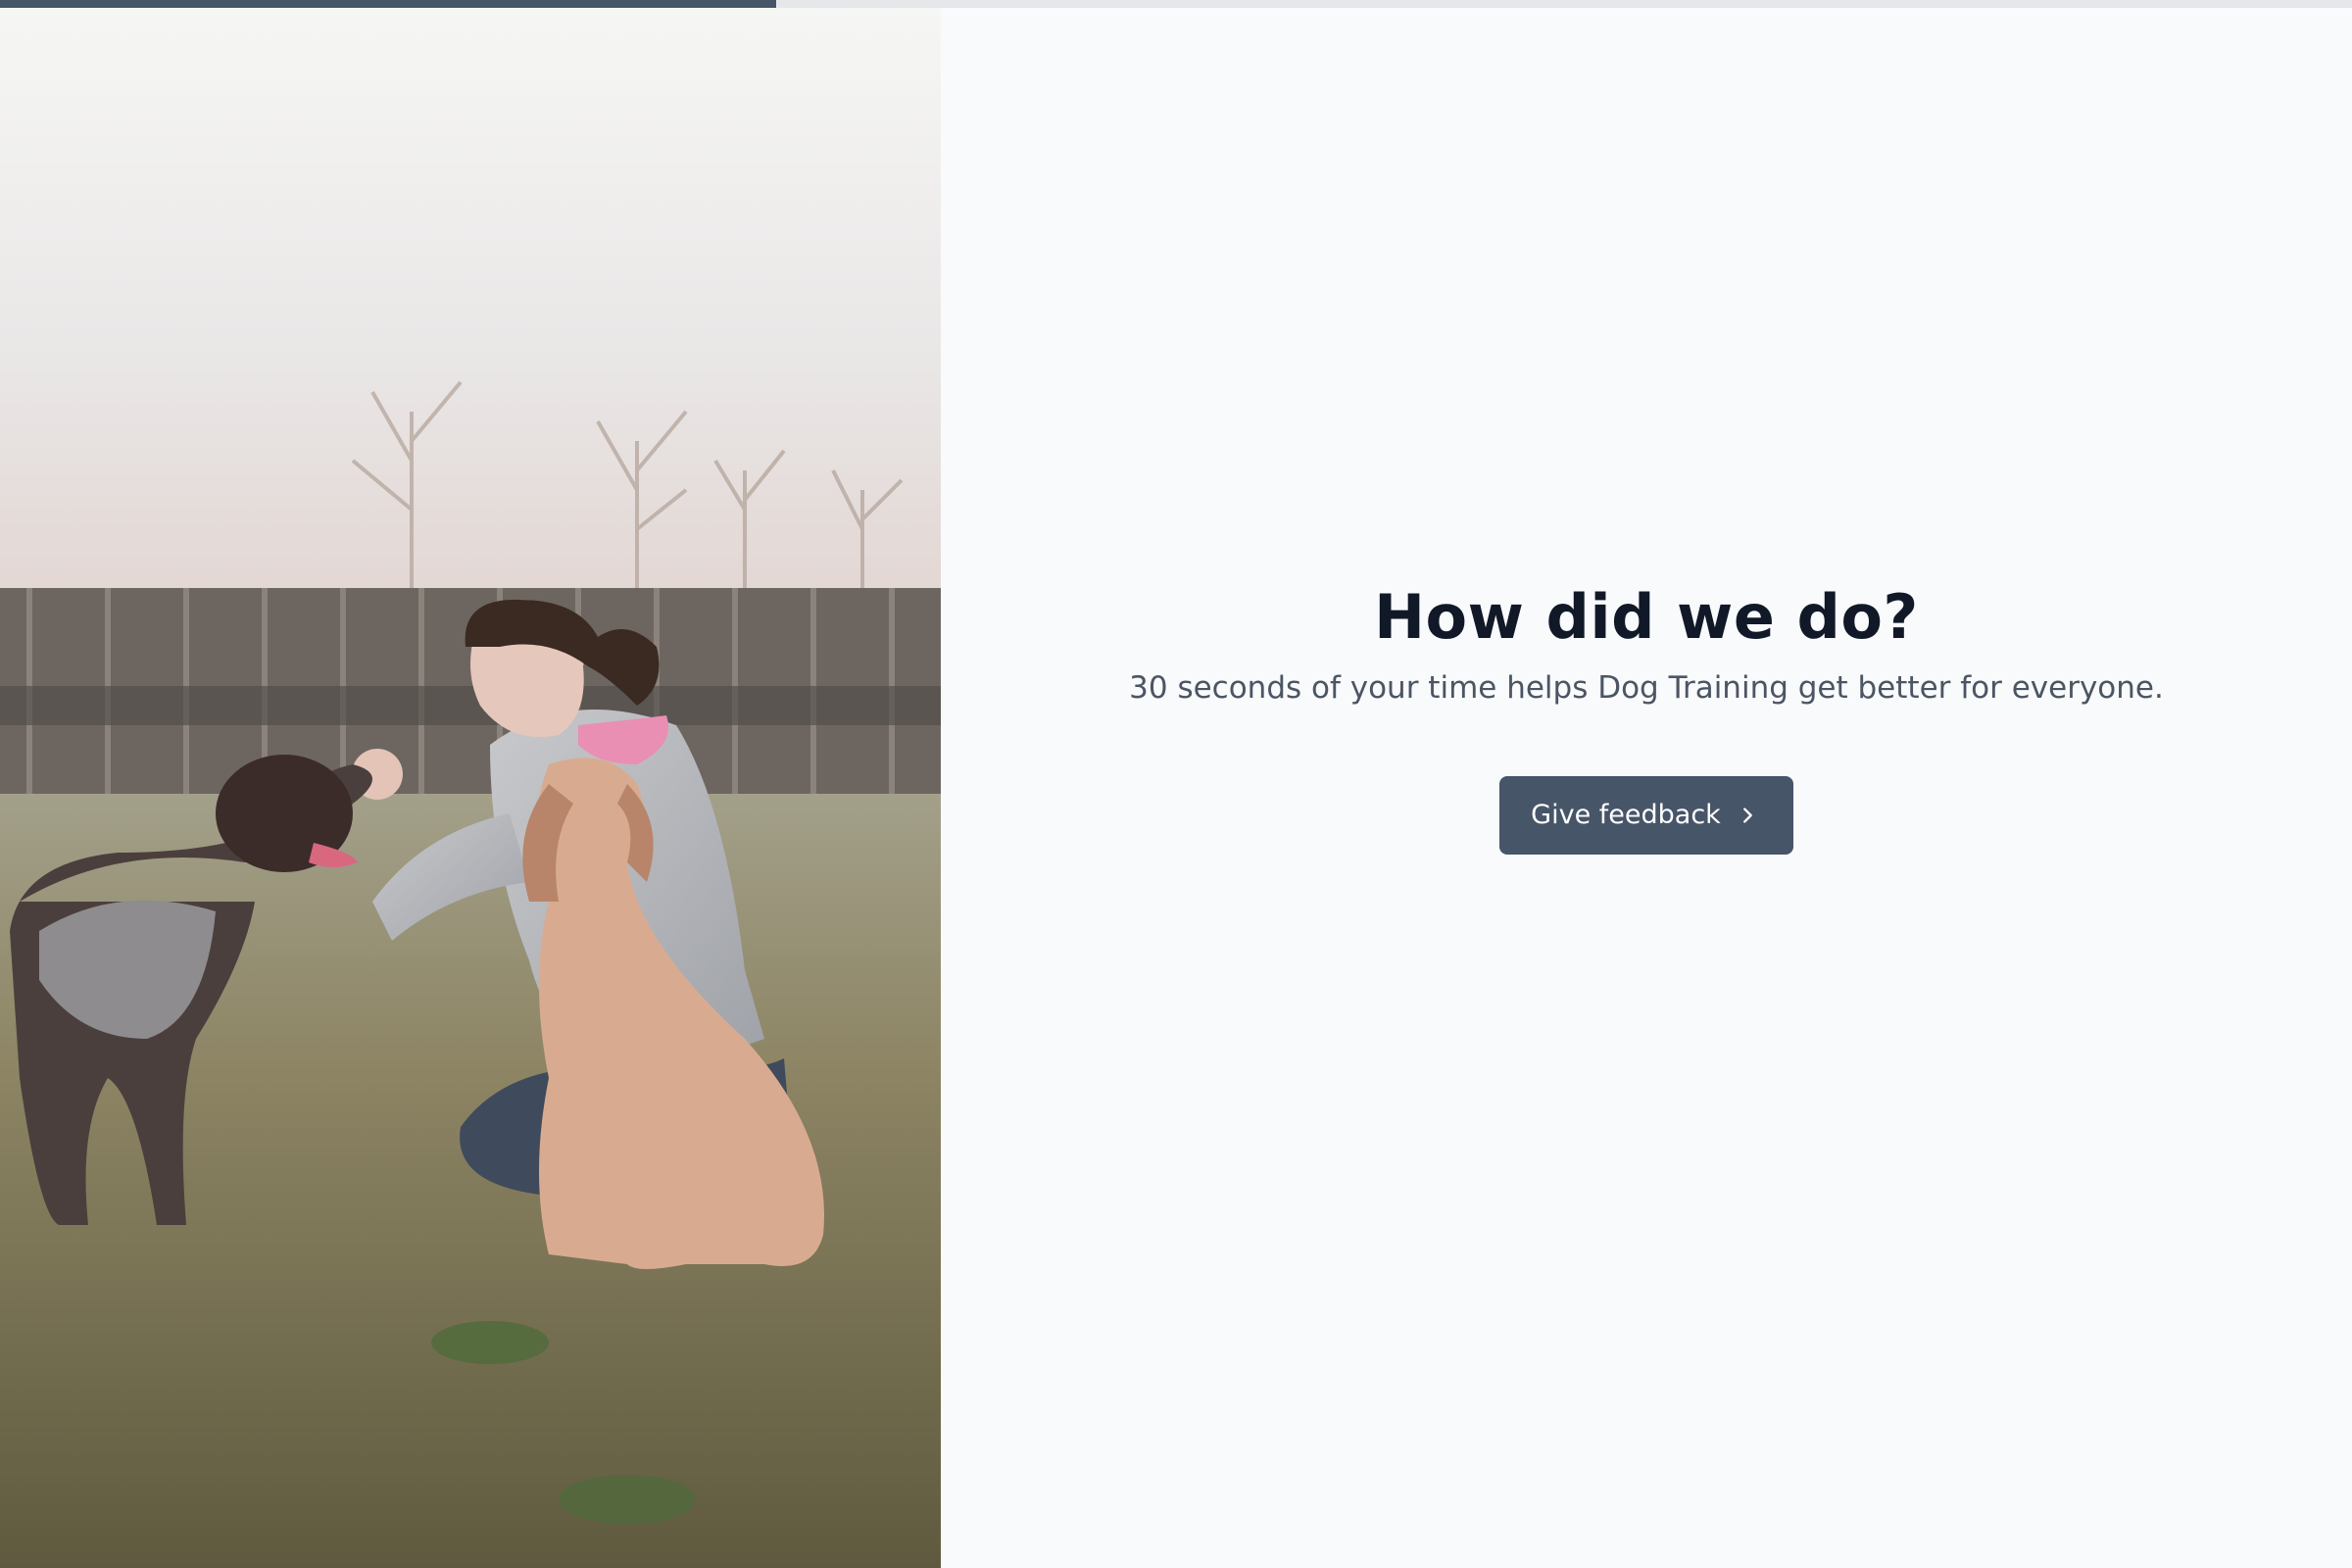 The image size is (2352, 1568). I want to click on give-feedback-label: Give feedback, so click(1626, 815).